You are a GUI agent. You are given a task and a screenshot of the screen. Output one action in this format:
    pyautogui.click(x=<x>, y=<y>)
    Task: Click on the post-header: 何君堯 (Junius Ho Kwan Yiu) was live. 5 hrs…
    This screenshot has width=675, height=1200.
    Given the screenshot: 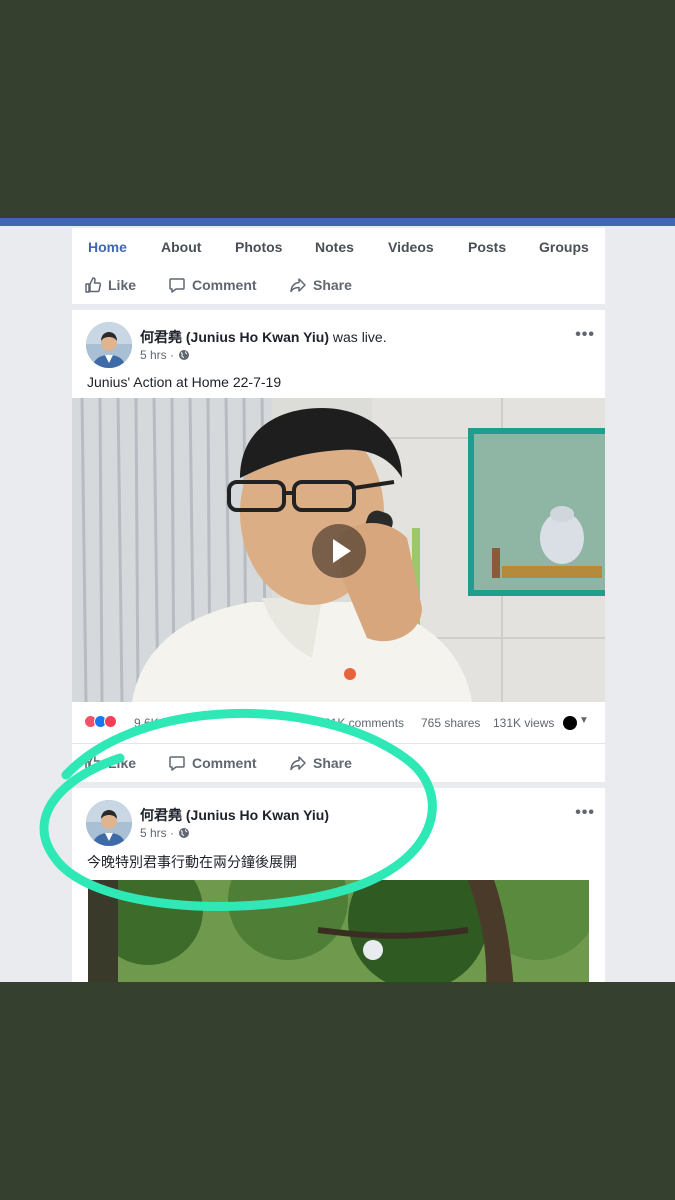 What is the action you would take?
    pyautogui.click(x=338, y=339)
    